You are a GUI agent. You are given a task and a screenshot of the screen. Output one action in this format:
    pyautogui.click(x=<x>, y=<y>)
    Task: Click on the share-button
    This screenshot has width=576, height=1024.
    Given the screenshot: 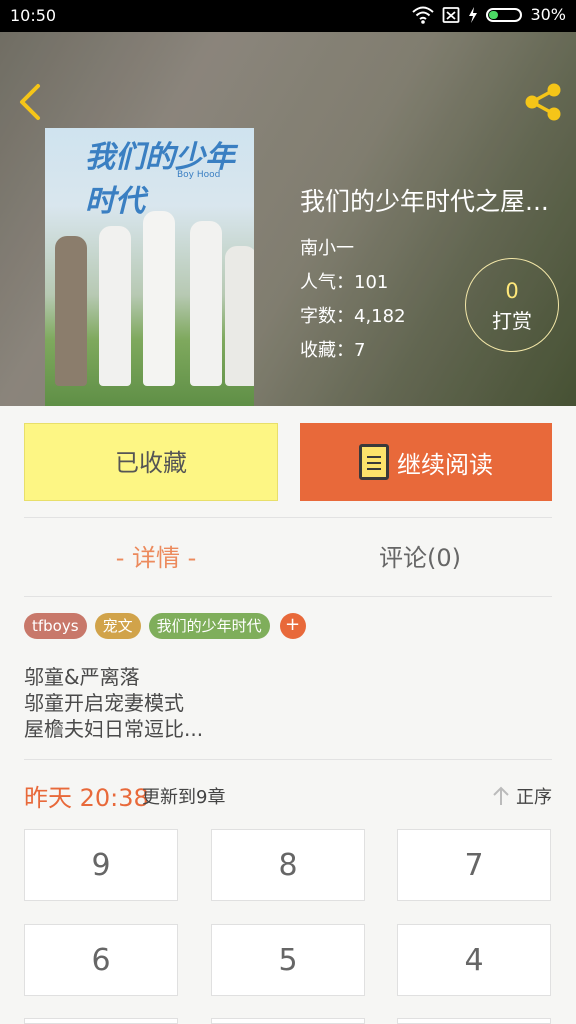 What is the action you would take?
    pyautogui.click(x=544, y=102)
    